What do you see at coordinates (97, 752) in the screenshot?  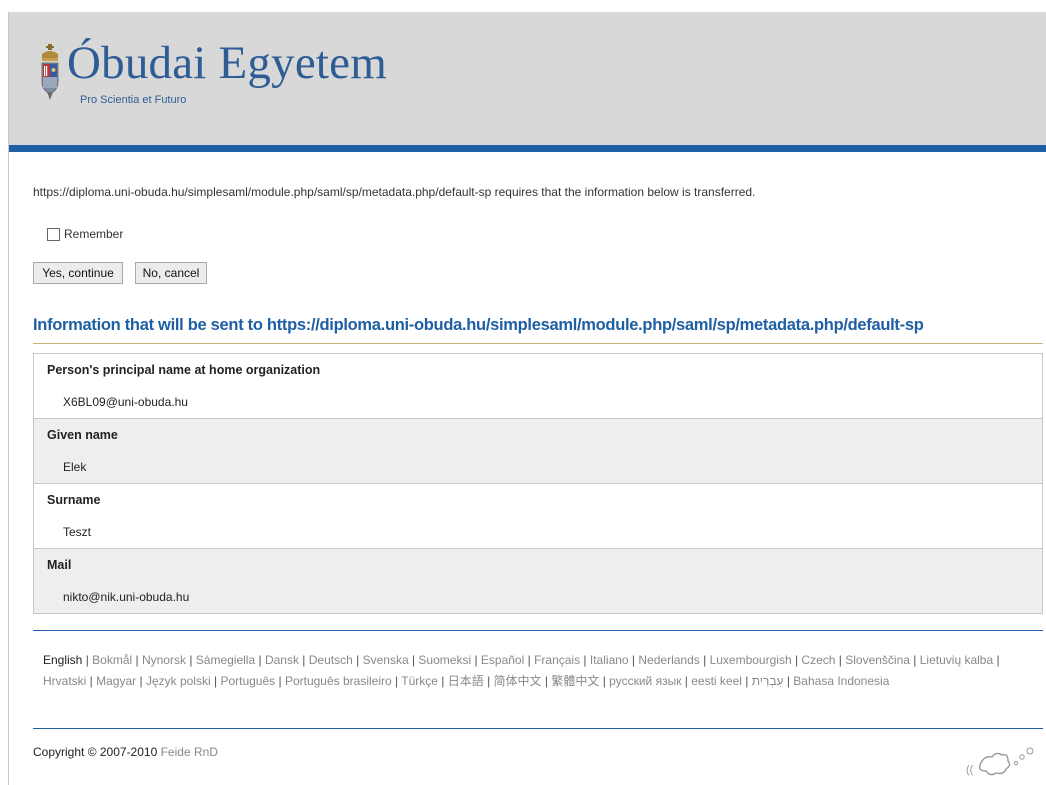 I see `copyright-text: Copyright © 2007-2010` at bounding box center [97, 752].